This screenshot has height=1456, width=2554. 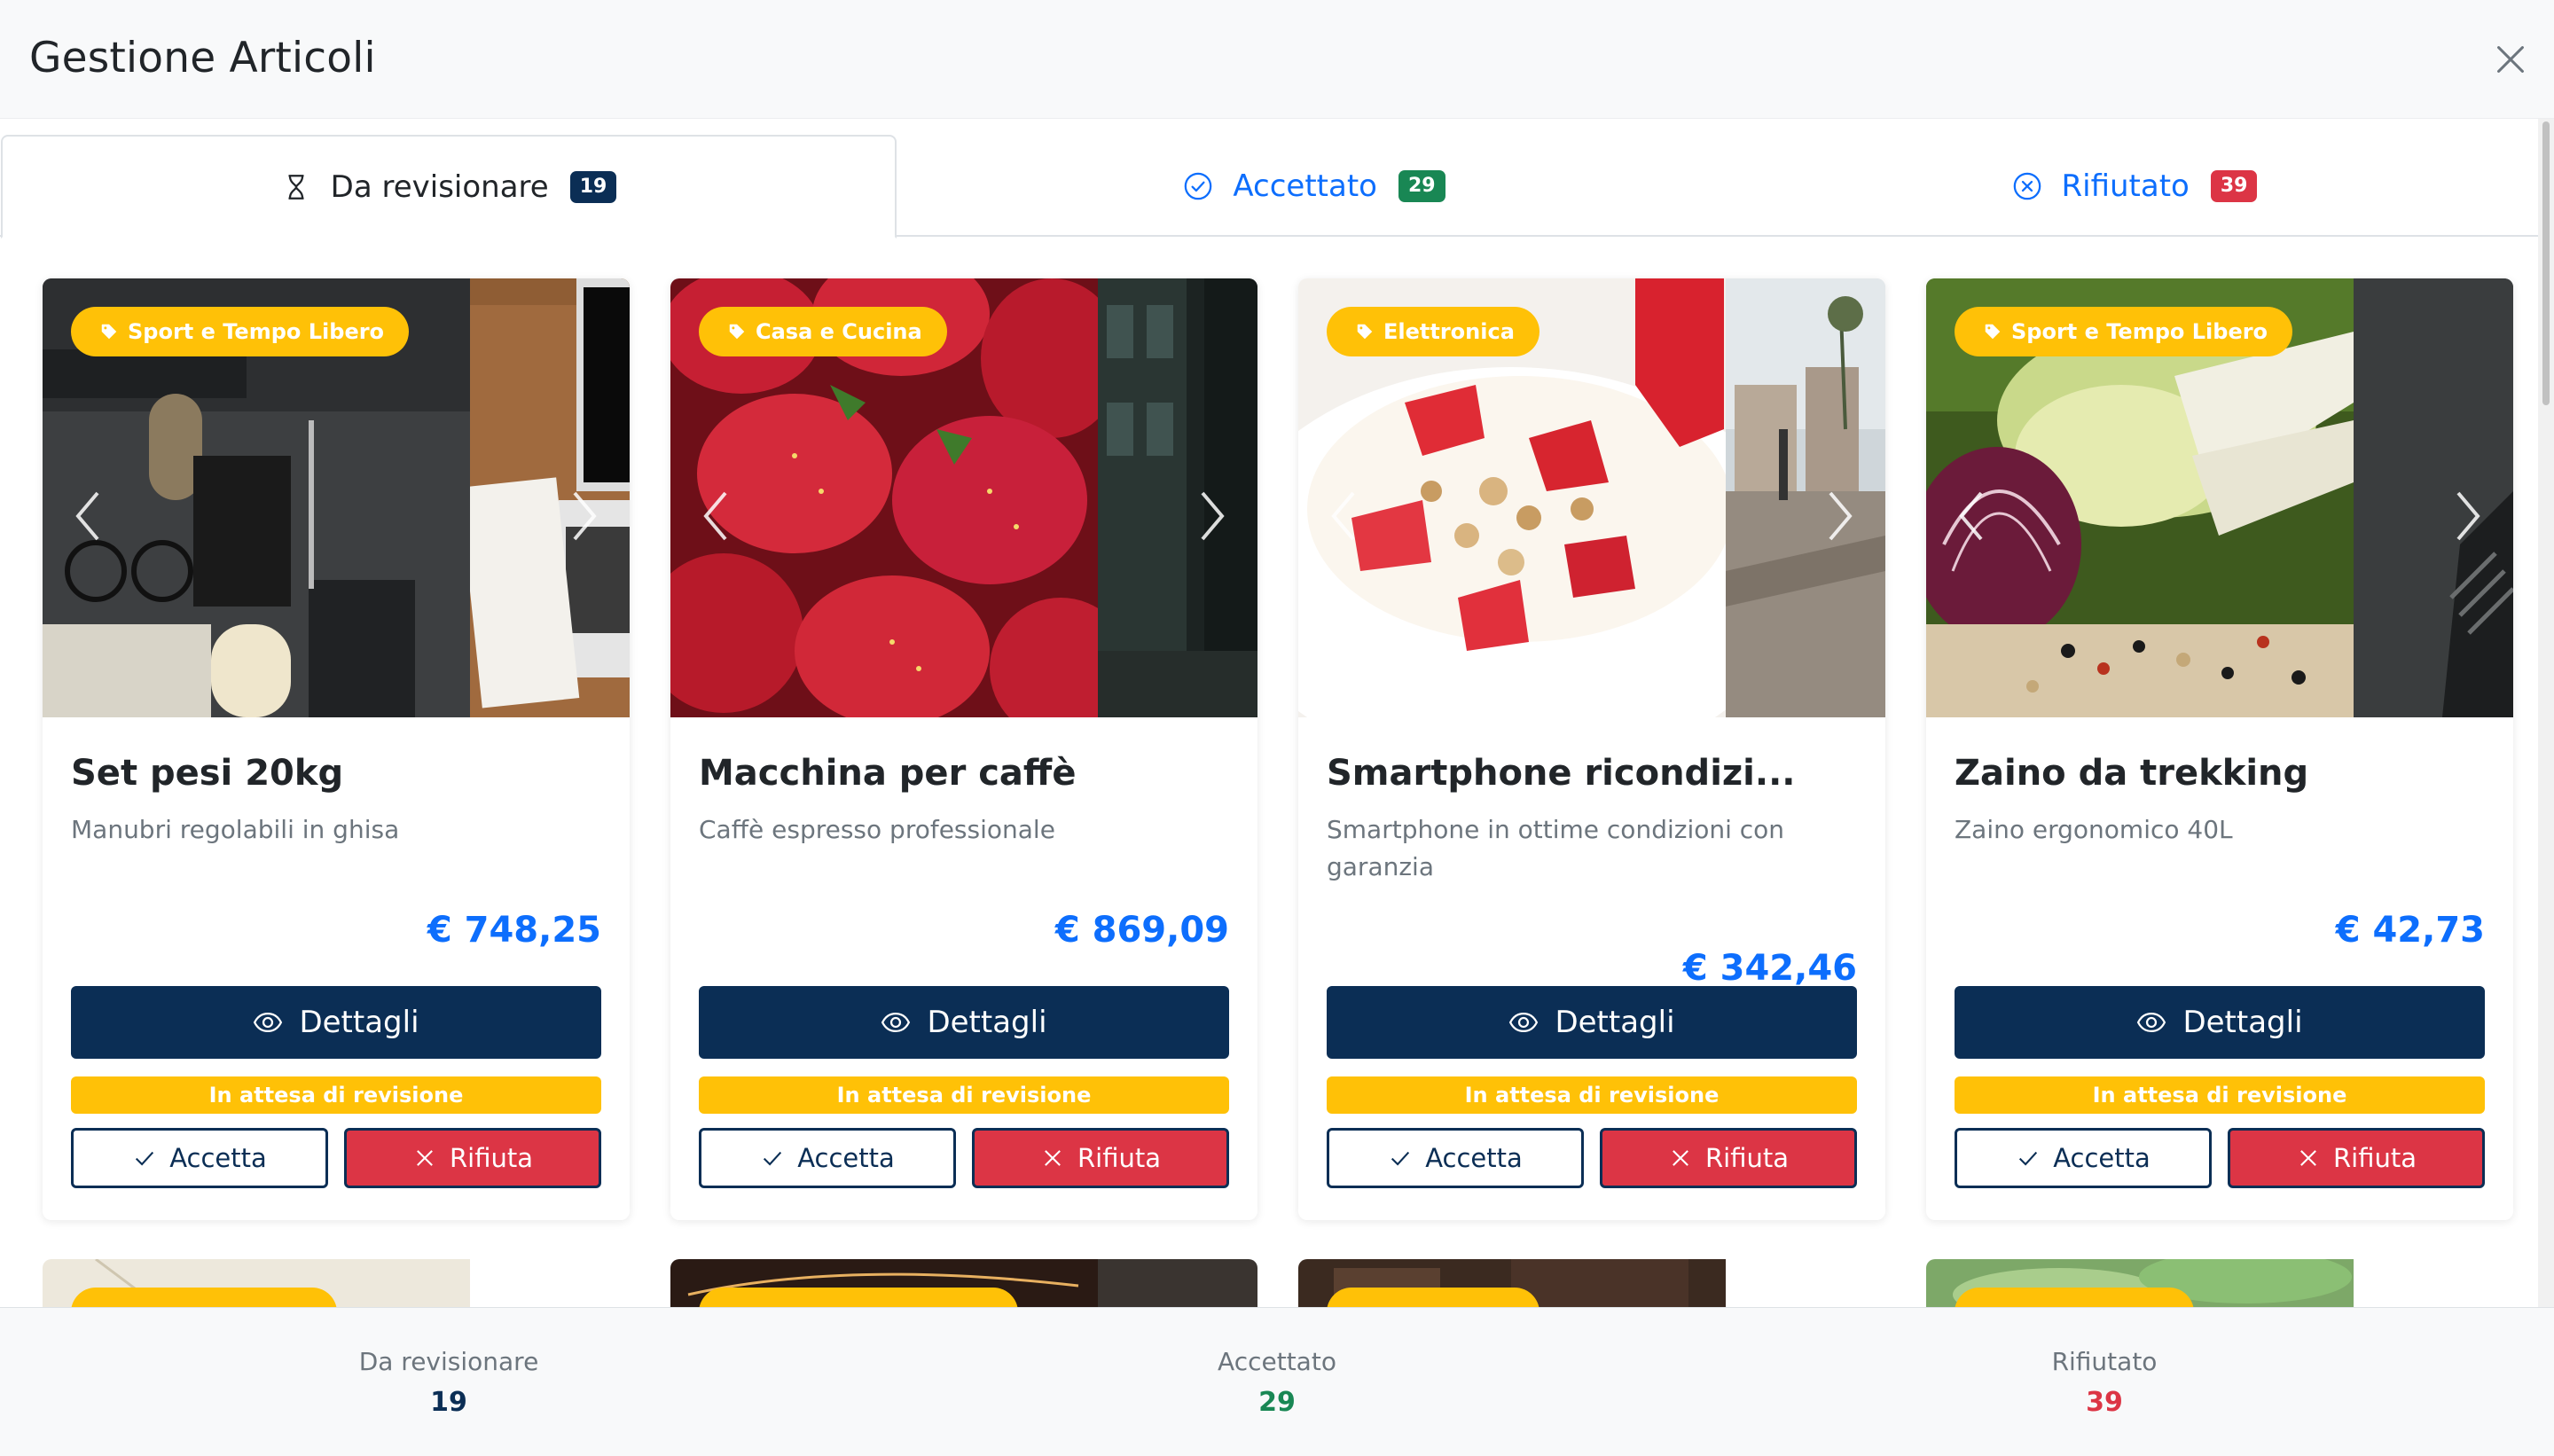 What do you see at coordinates (888, 773) in the screenshot?
I see `card-title: Macchina per caffè` at bounding box center [888, 773].